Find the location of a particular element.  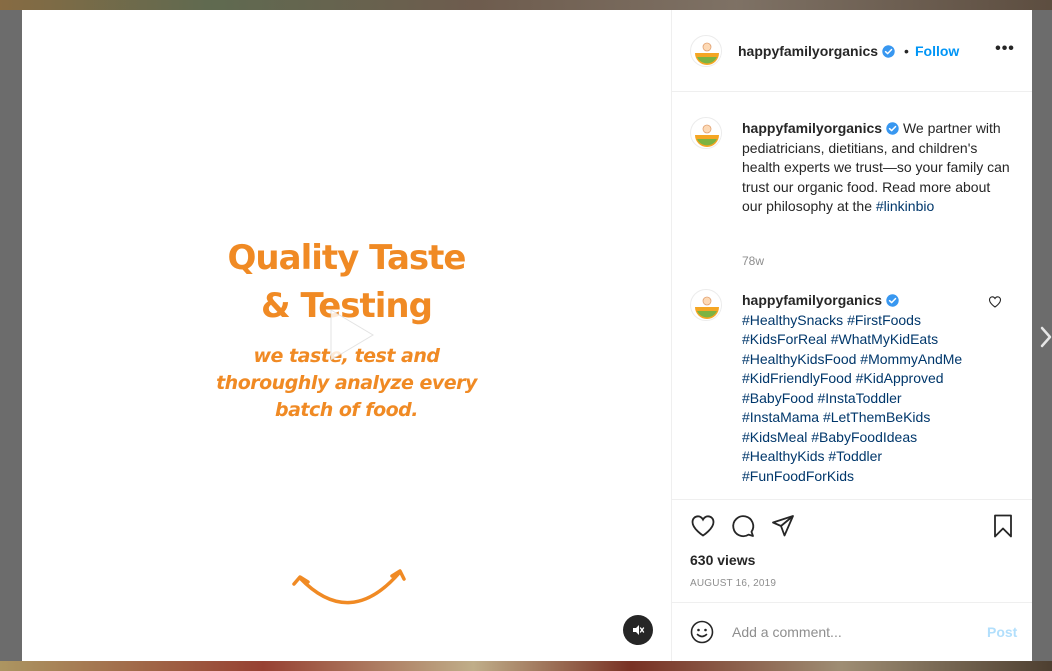

mute-button is located at coordinates (638, 630).